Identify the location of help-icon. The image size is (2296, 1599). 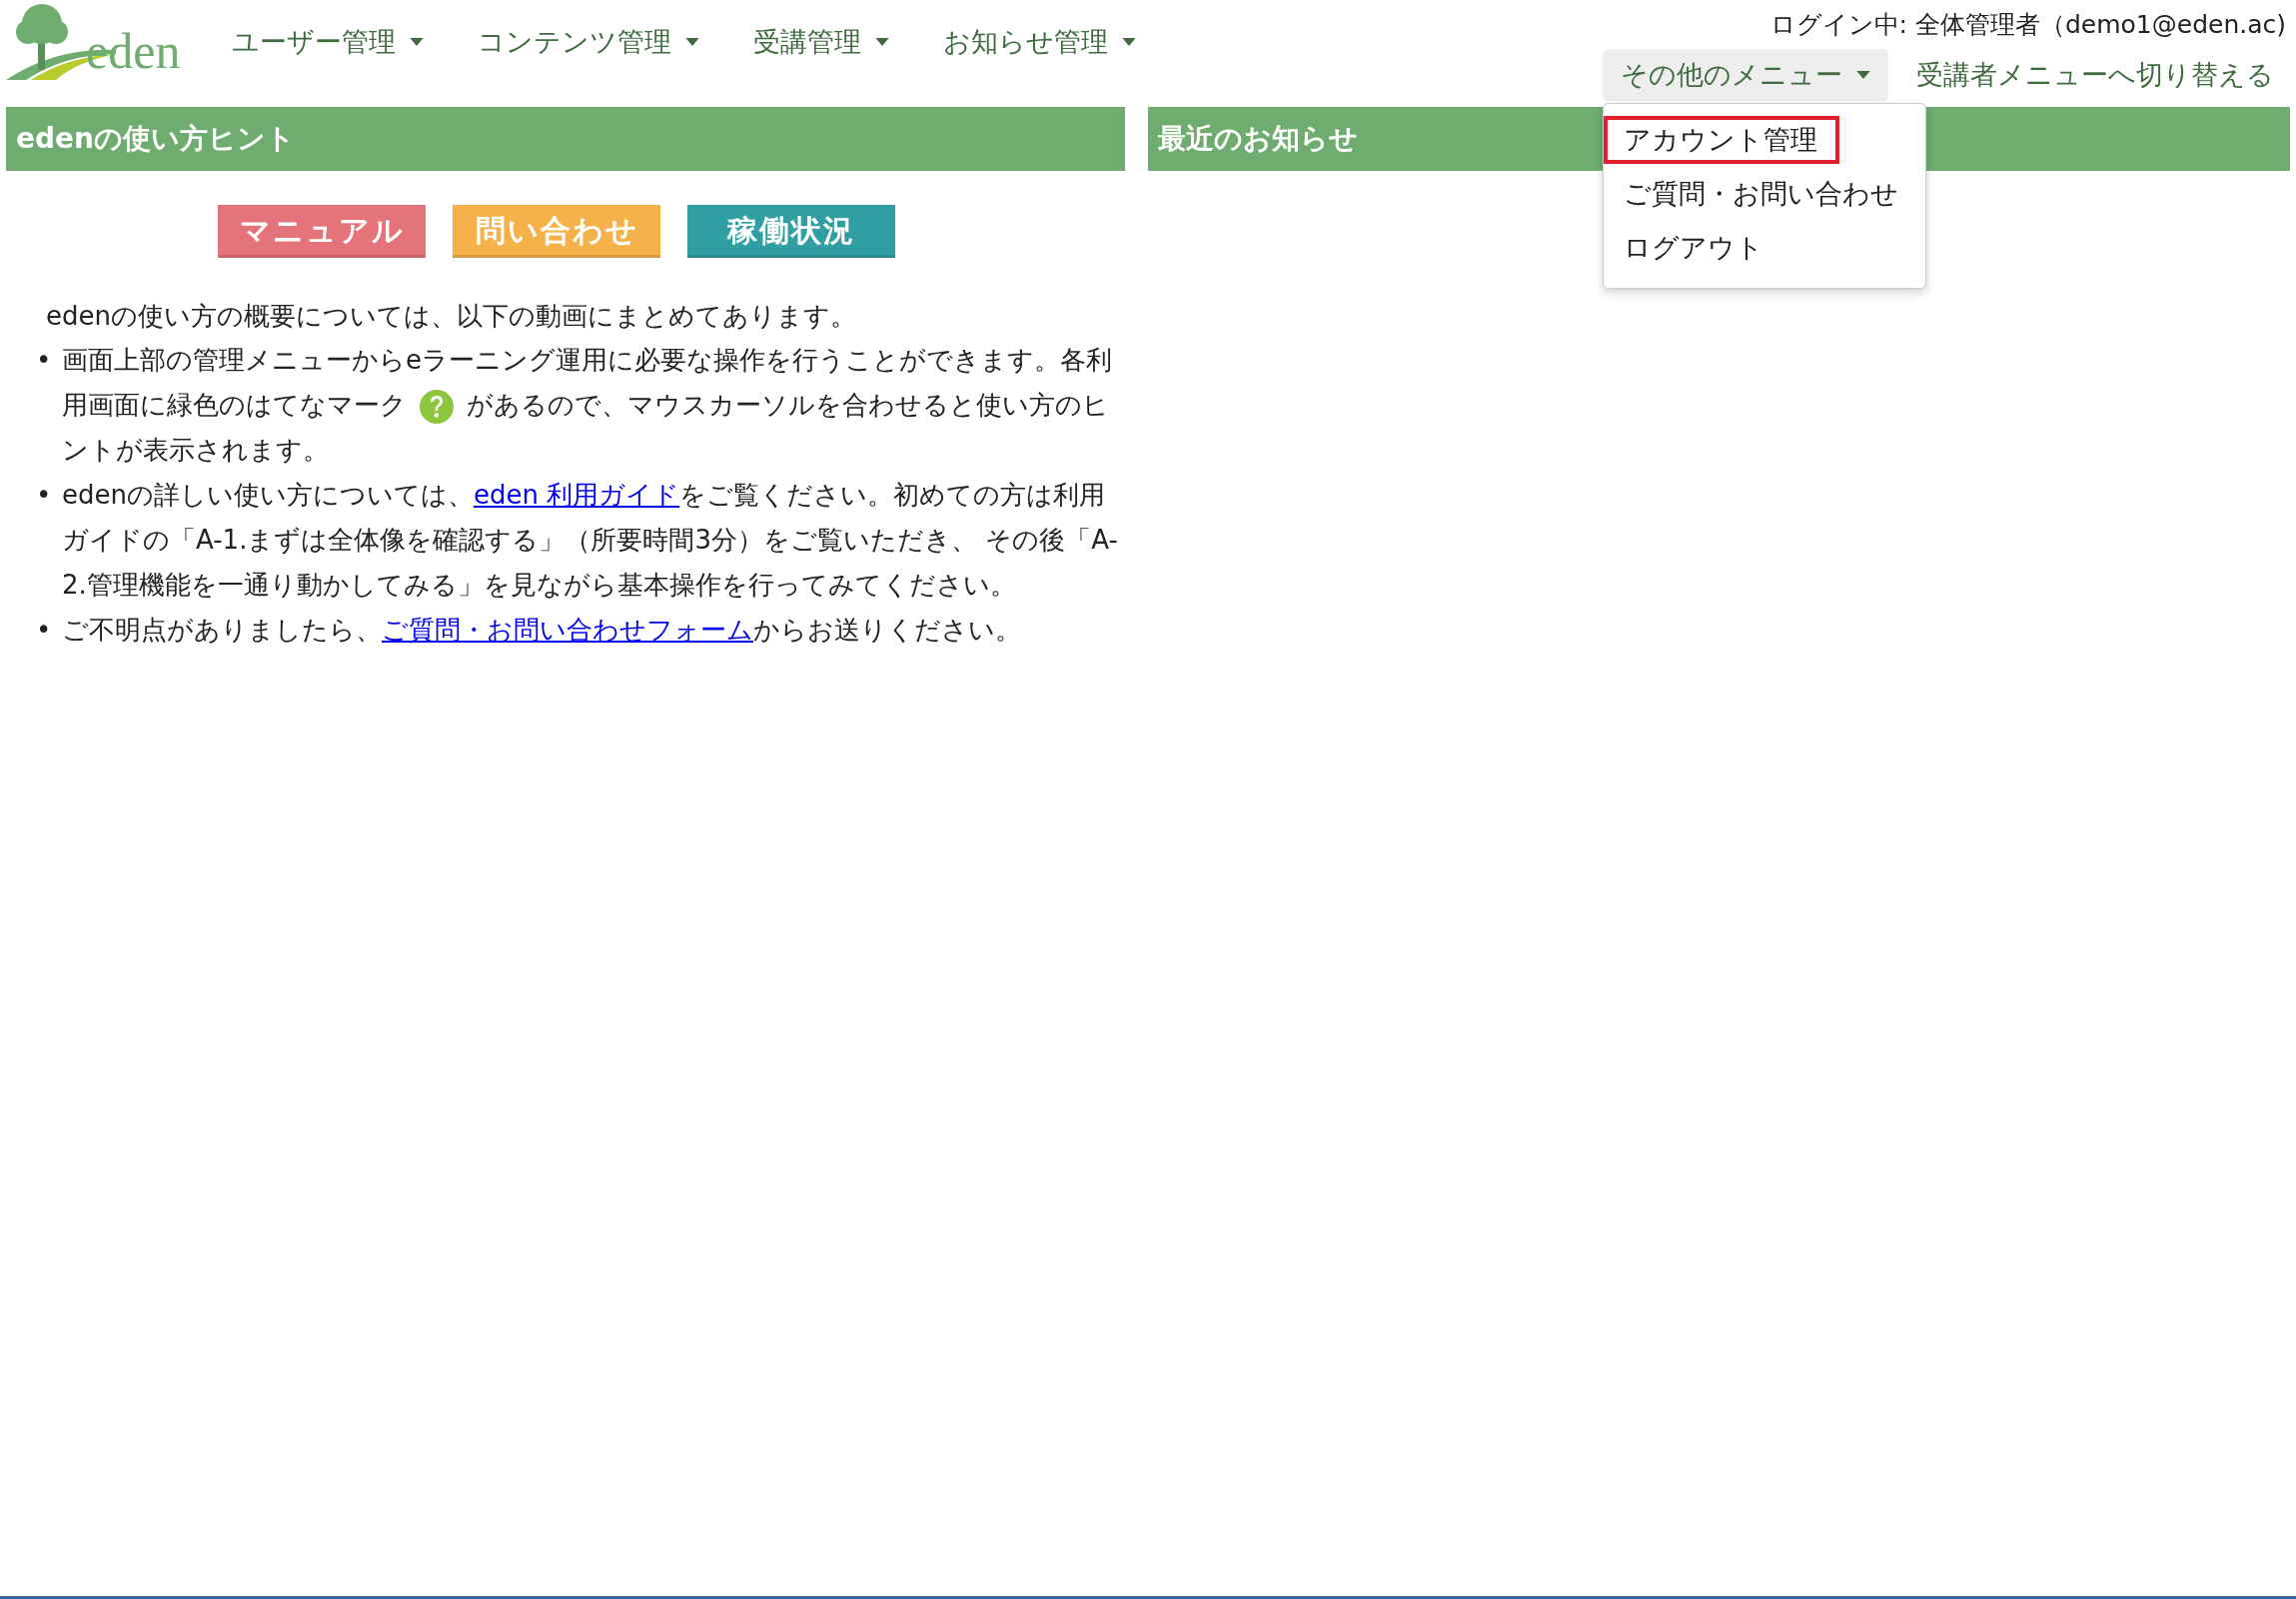
(437, 406).